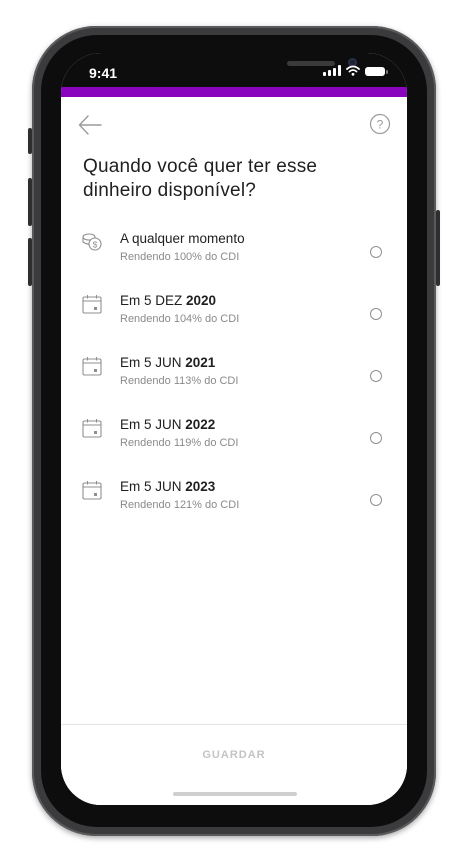 The width and height of the screenshot is (464, 857). What do you see at coordinates (90, 125) in the screenshot?
I see `back-arrow-icon` at bounding box center [90, 125].